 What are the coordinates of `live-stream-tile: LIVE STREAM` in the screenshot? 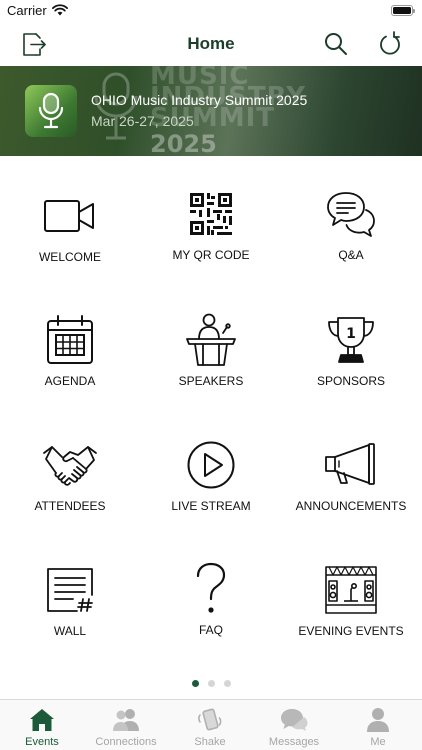 It's located at (211, 492).